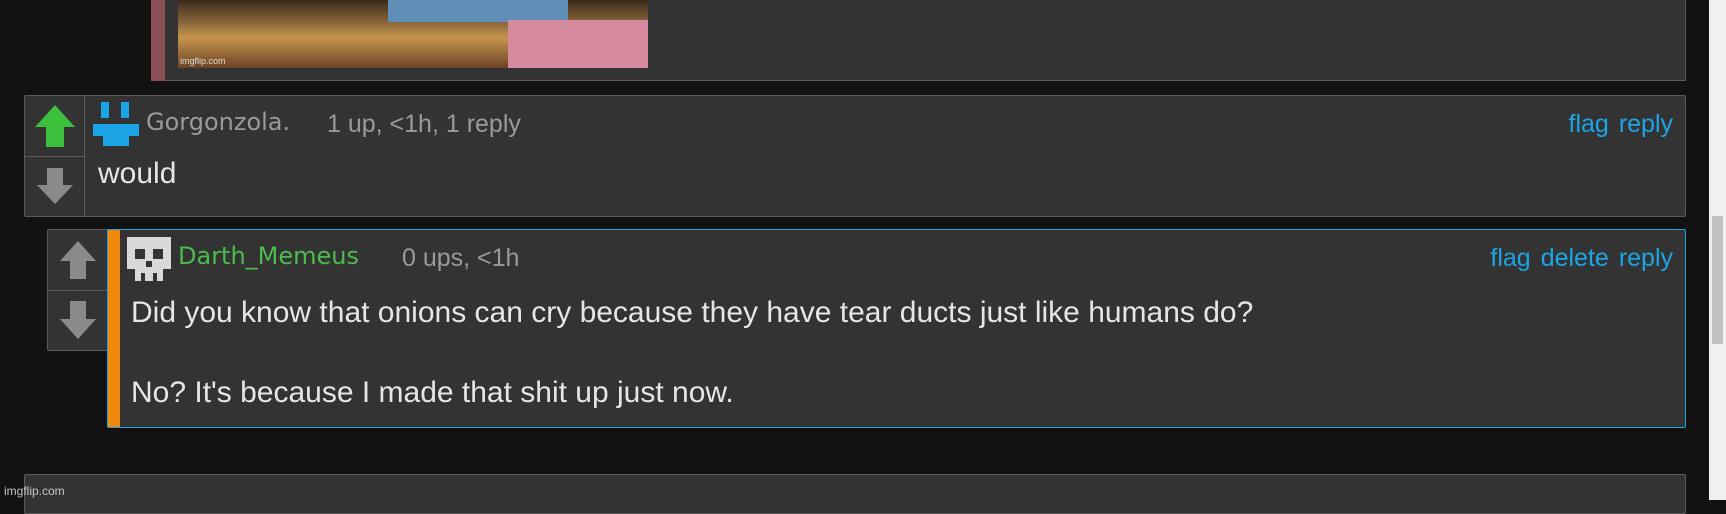 This screenshot has width=1726, height=514. I want to click on previous-comment-highlight-bar, so click(158, 40).